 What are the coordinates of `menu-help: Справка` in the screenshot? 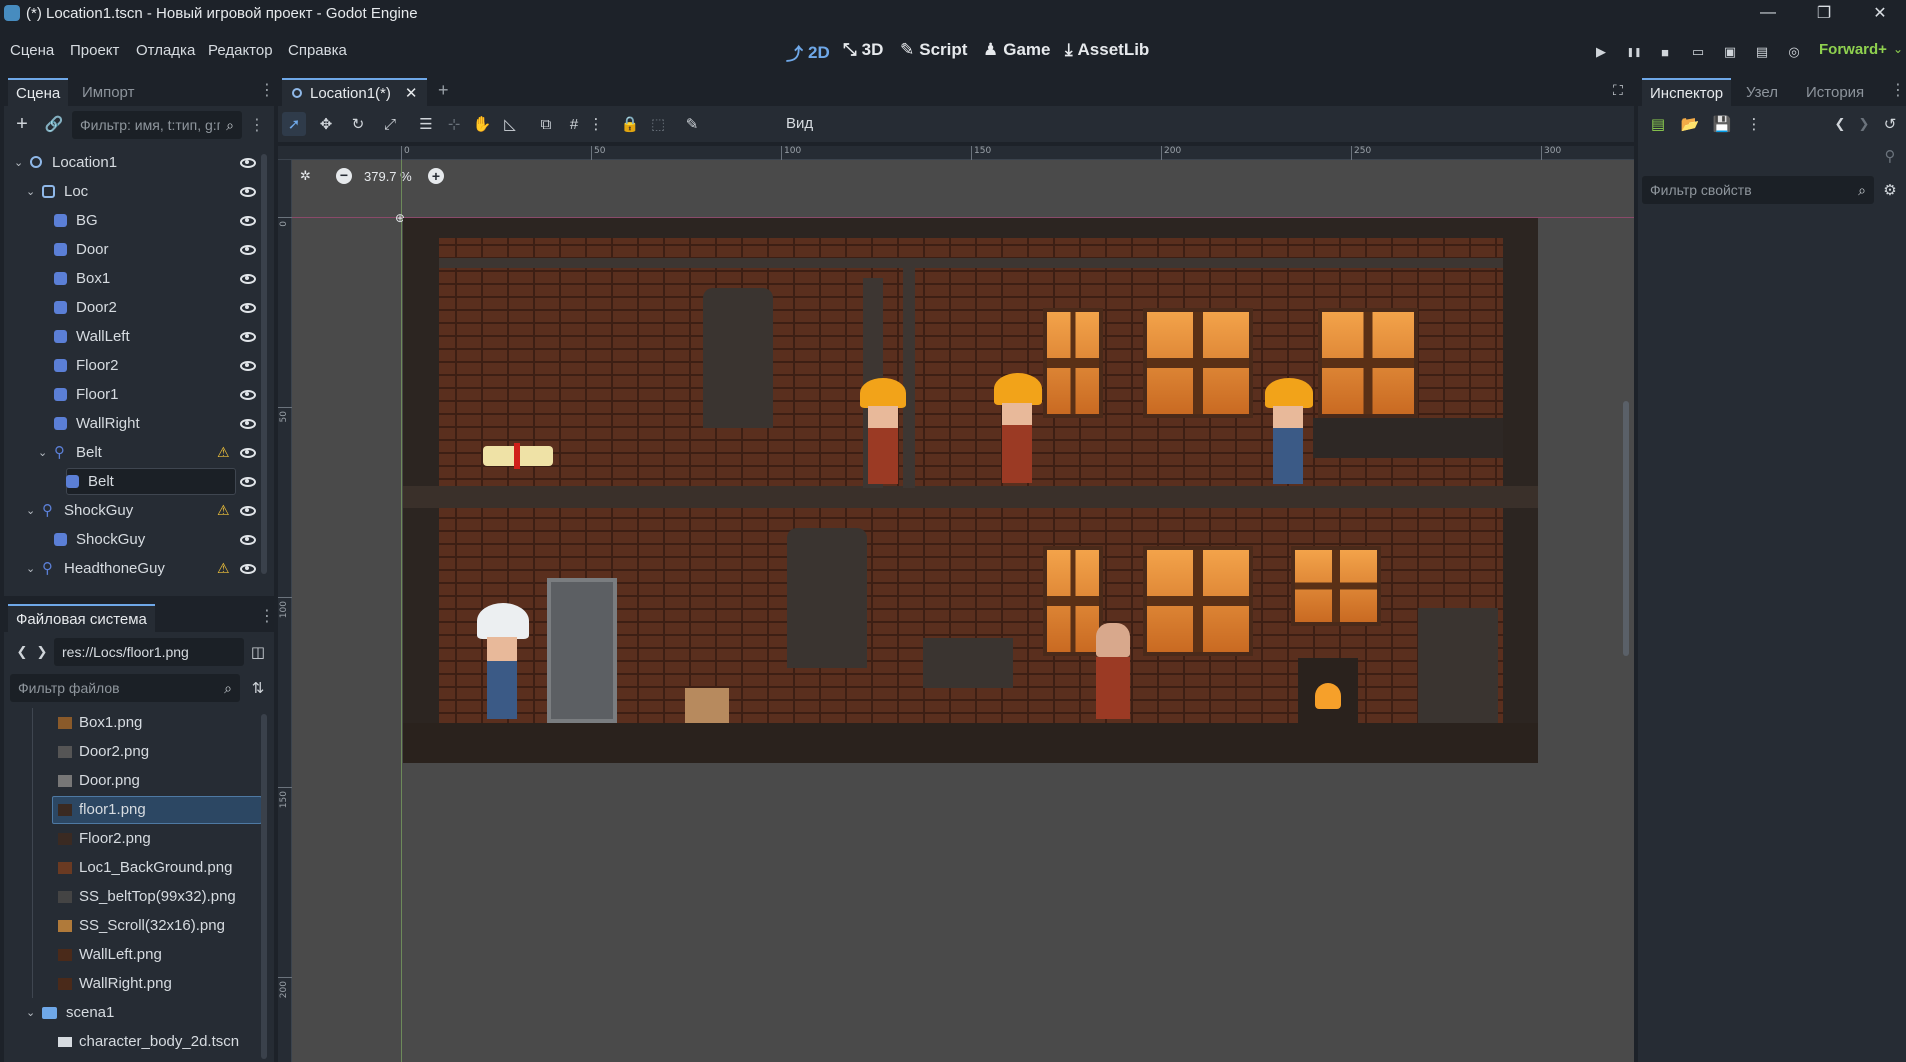 It's located at (317, 50).